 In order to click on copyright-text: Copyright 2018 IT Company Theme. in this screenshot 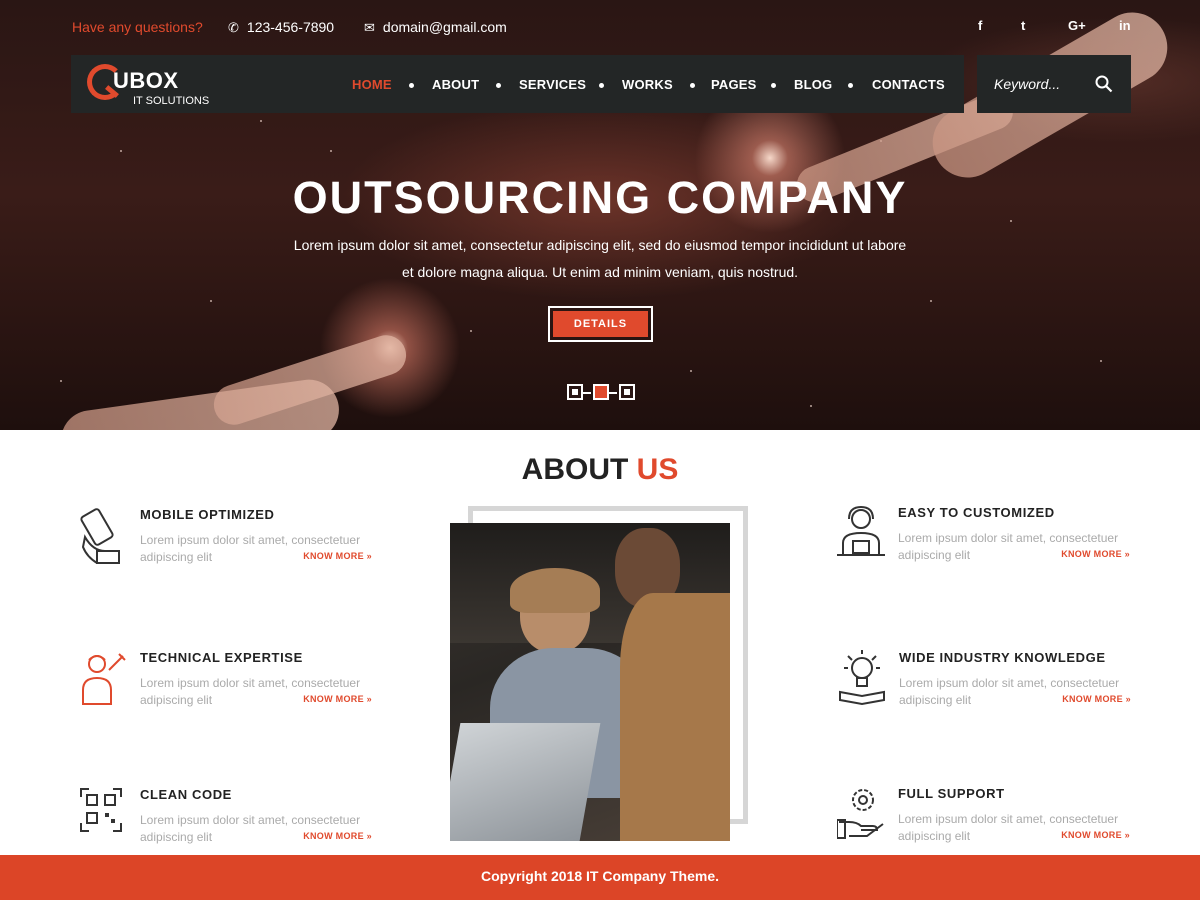, I will do `click(600, 876)`.